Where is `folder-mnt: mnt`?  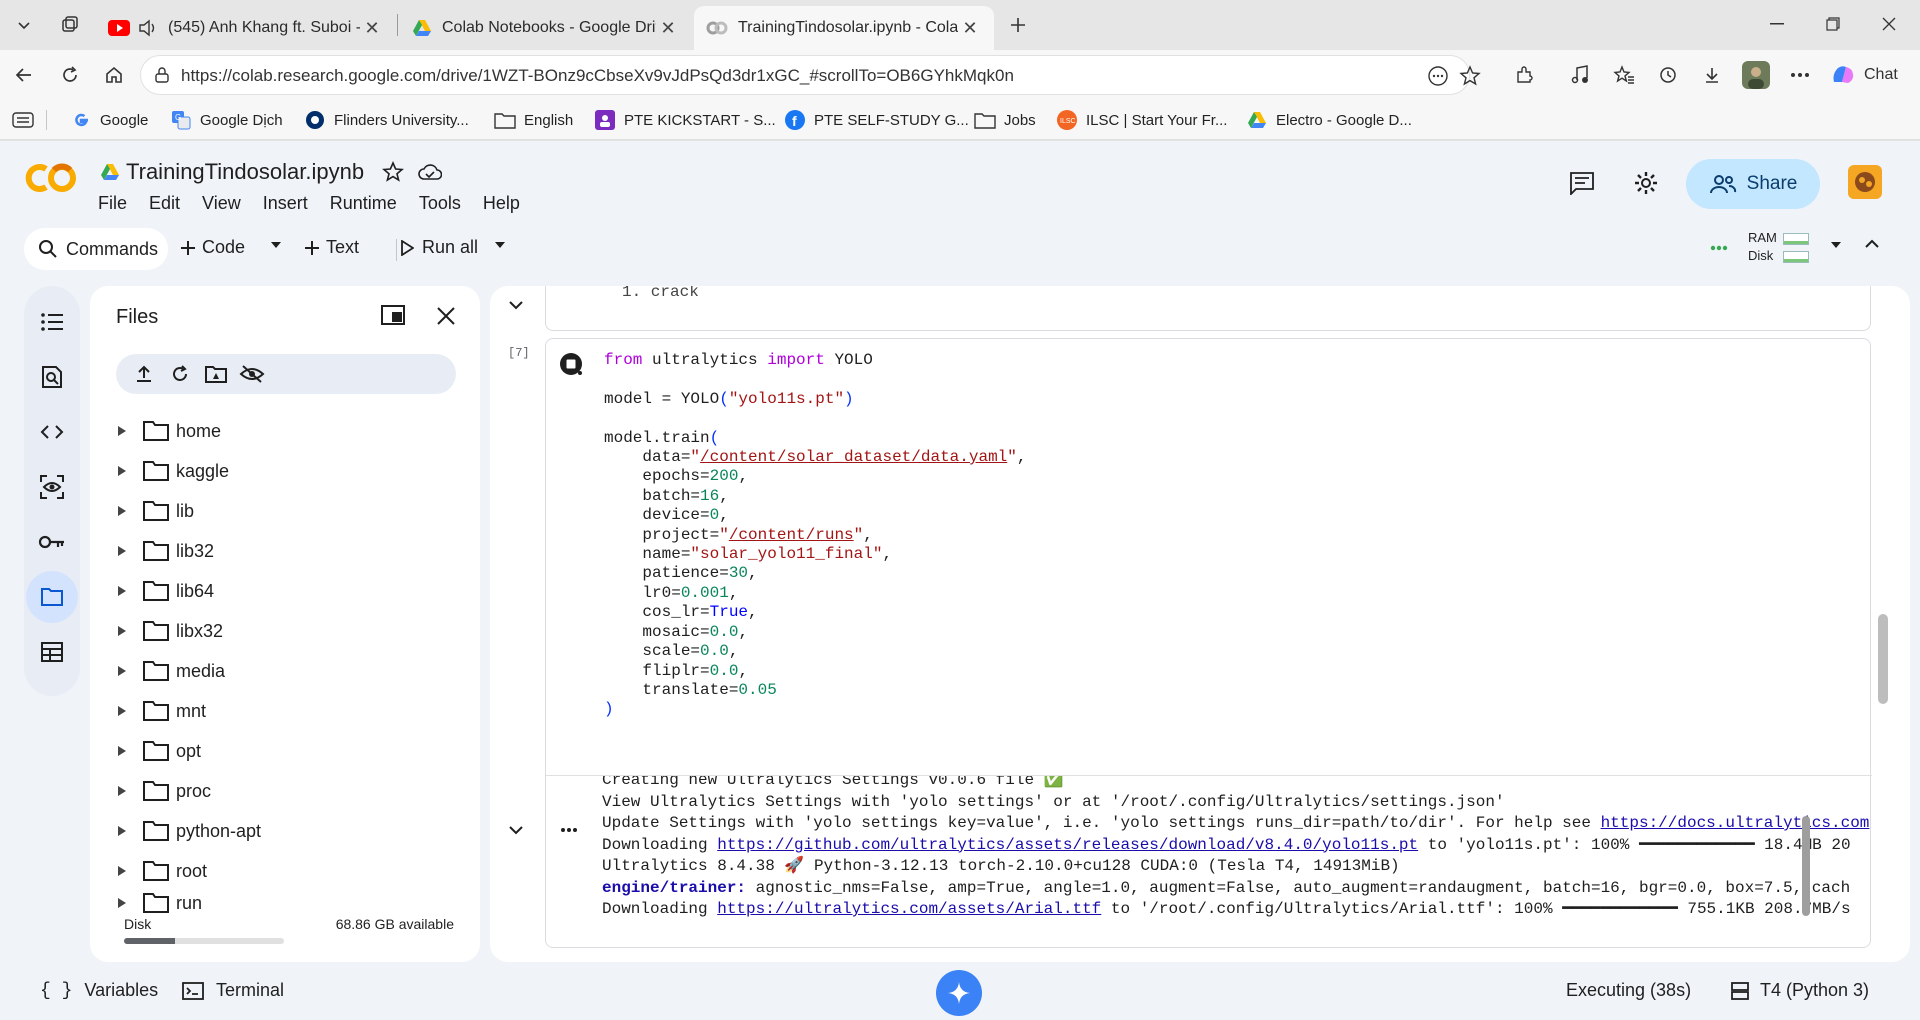
folder-mnt: mnt is located at coordinates (158, 711).